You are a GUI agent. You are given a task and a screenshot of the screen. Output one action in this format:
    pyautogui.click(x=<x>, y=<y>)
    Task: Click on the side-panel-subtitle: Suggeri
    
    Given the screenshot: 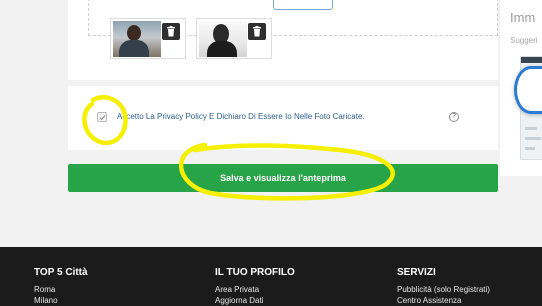 What is the action you would take?
    pyautogui.click(x=524, y=40)
    